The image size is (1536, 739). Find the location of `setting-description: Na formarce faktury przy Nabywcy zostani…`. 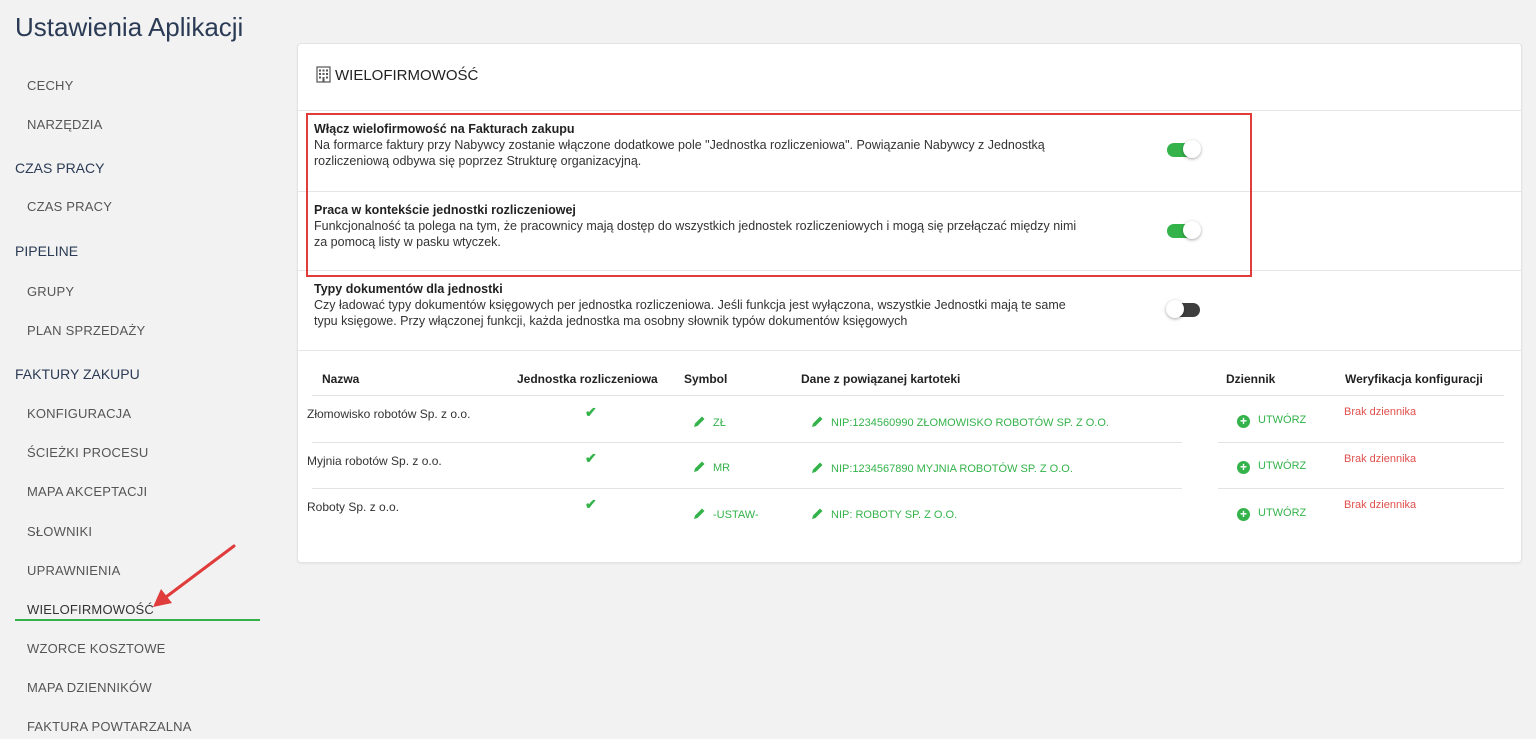

setting-description: Na formarce faktury przy Nabywcy zostani… is located at coordinates (734, 153).